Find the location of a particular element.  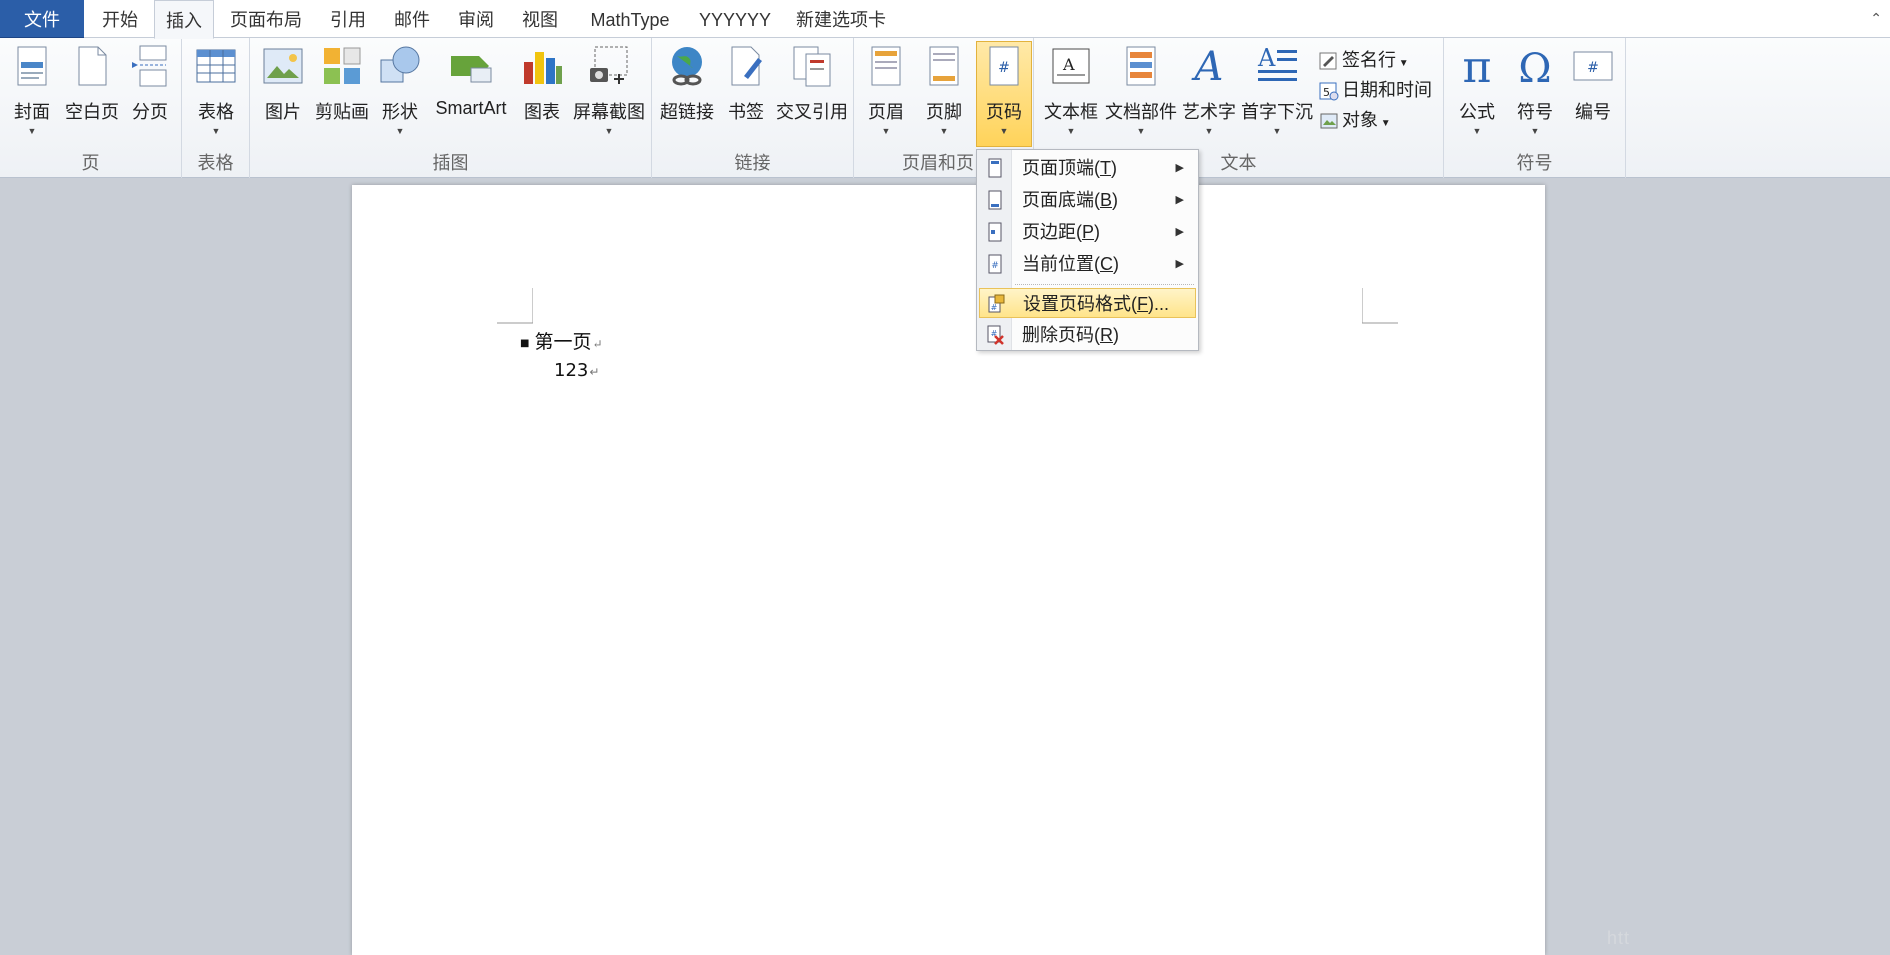

page-number-button: # 页码 ▼ is located at coordinates (1004, 94).